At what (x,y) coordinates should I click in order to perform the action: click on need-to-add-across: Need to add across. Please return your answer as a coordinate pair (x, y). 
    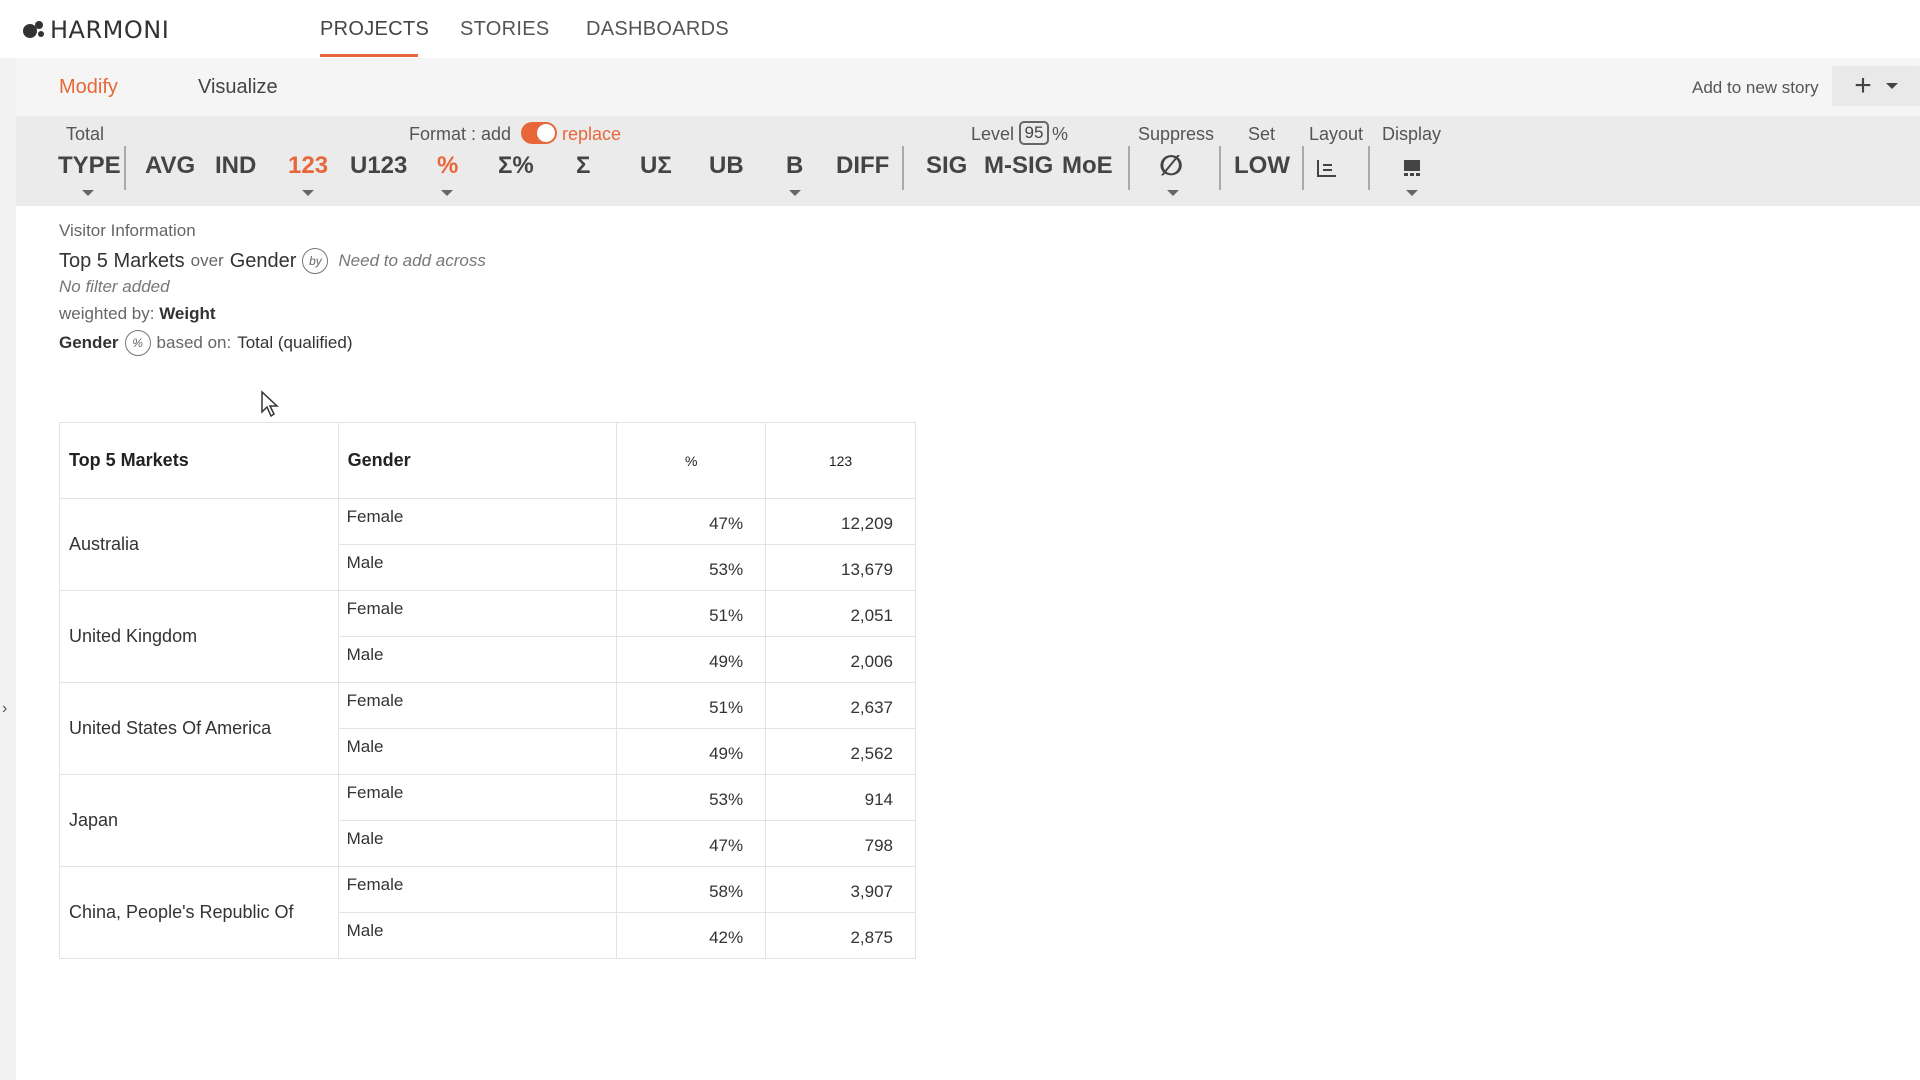
    Looking at the image, I should click on (411, 261).